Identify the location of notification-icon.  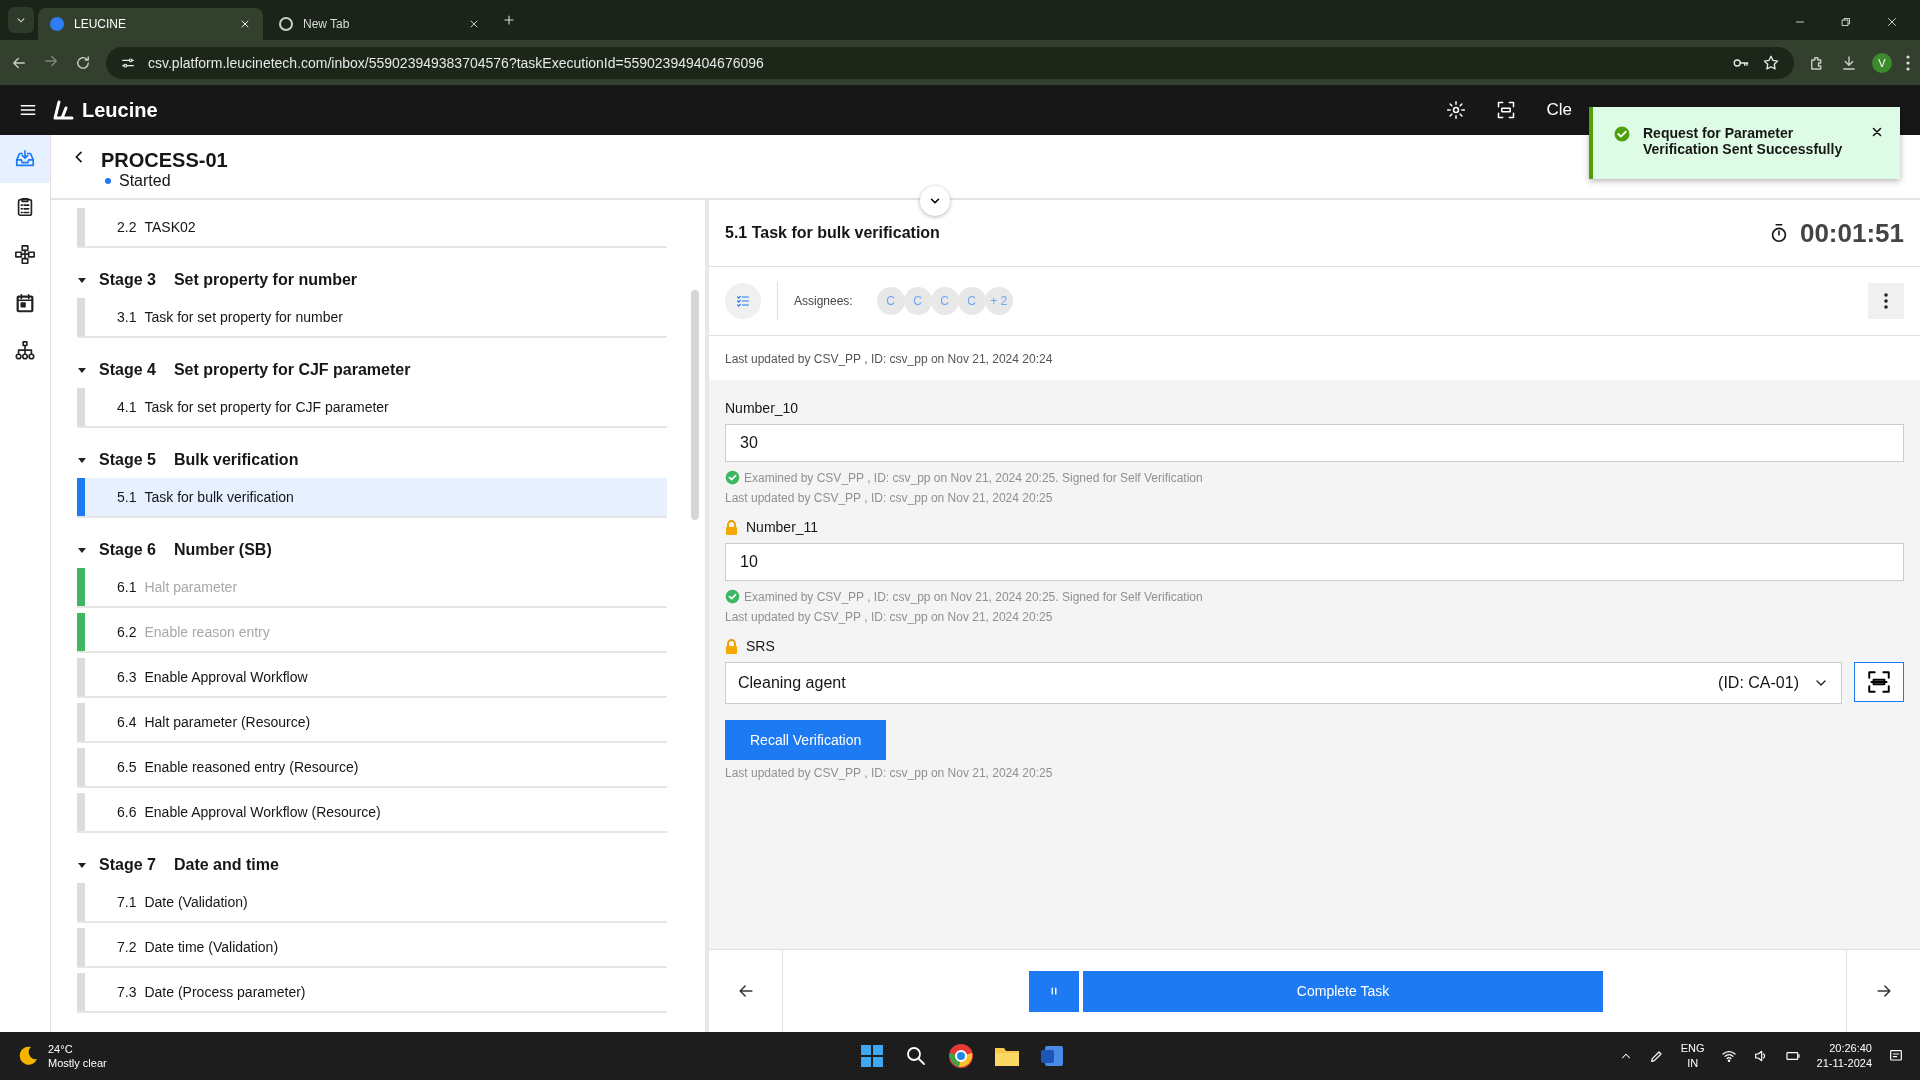
(1896, 1056).